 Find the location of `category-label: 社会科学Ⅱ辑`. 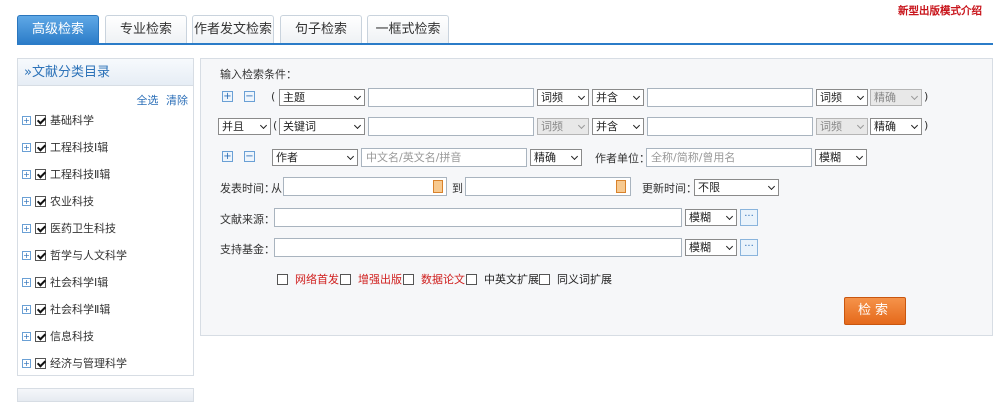

category-label: 社会科学Ⅱ辑 is located at coordinates (80, 309).